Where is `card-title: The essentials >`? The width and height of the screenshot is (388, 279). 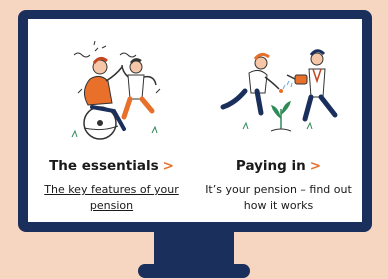 card-title: The essentials > is located at coordinates (111, 166).